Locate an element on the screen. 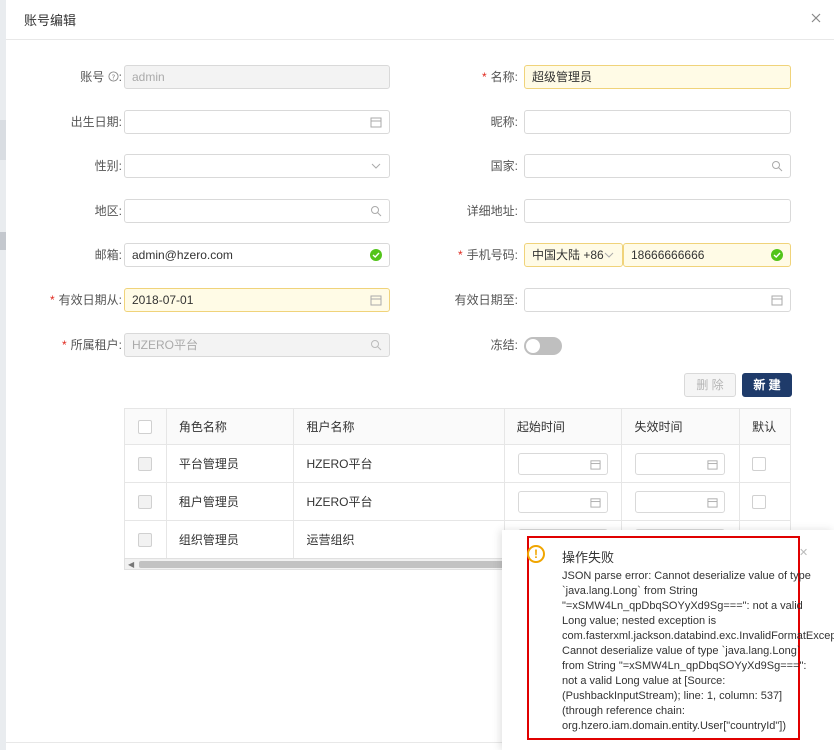 Image resolution: width=834 pixels, height=750 pixels. close-button is located at coordinates (816, 18).